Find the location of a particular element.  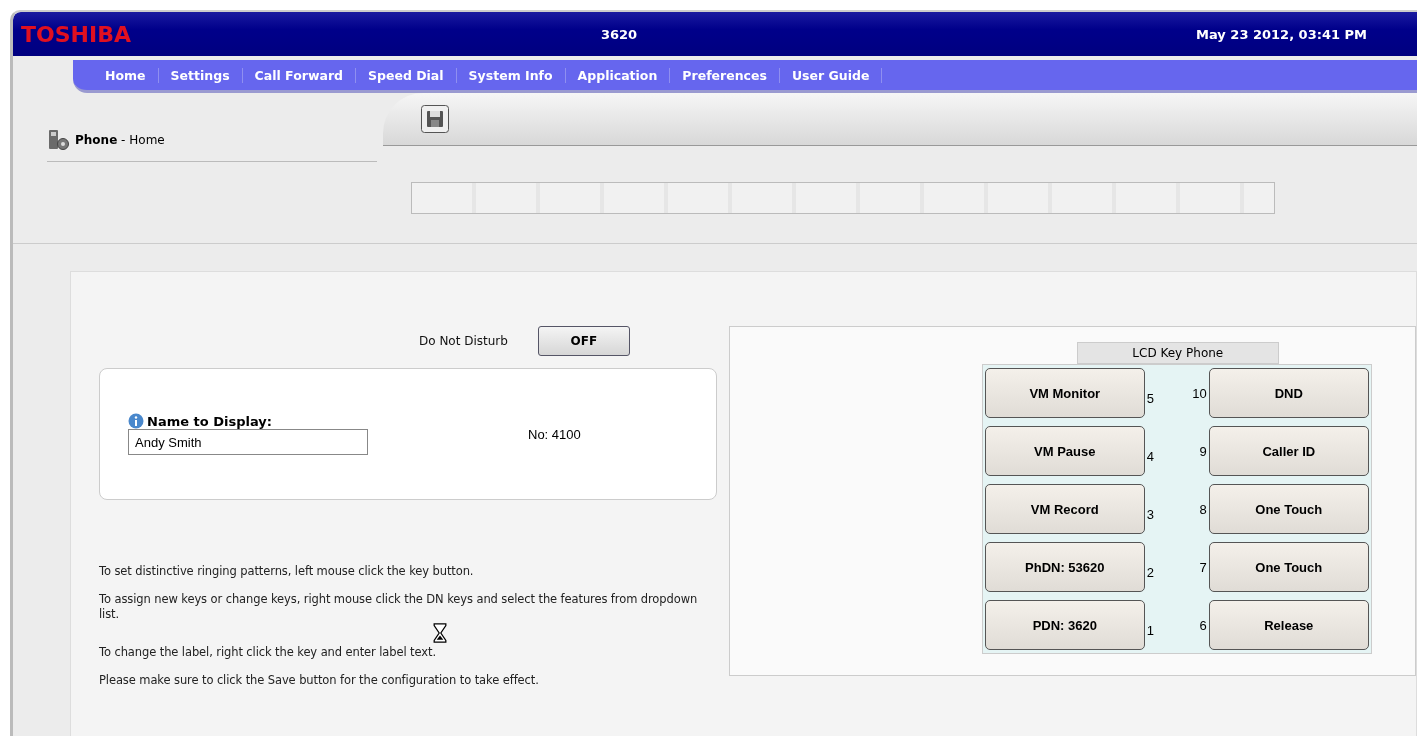

phone-key: PhDN: 53620 is located at coordinates (1064, 567).